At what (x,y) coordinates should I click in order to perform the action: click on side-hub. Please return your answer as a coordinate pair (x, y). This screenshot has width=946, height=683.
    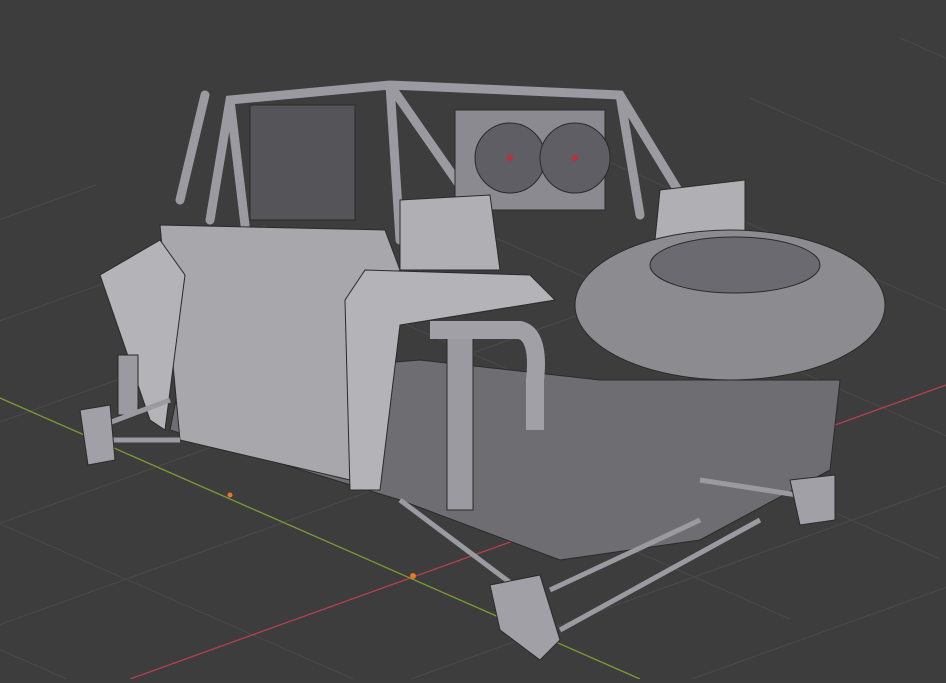
    Looking at the image, I should click on (812, 500).